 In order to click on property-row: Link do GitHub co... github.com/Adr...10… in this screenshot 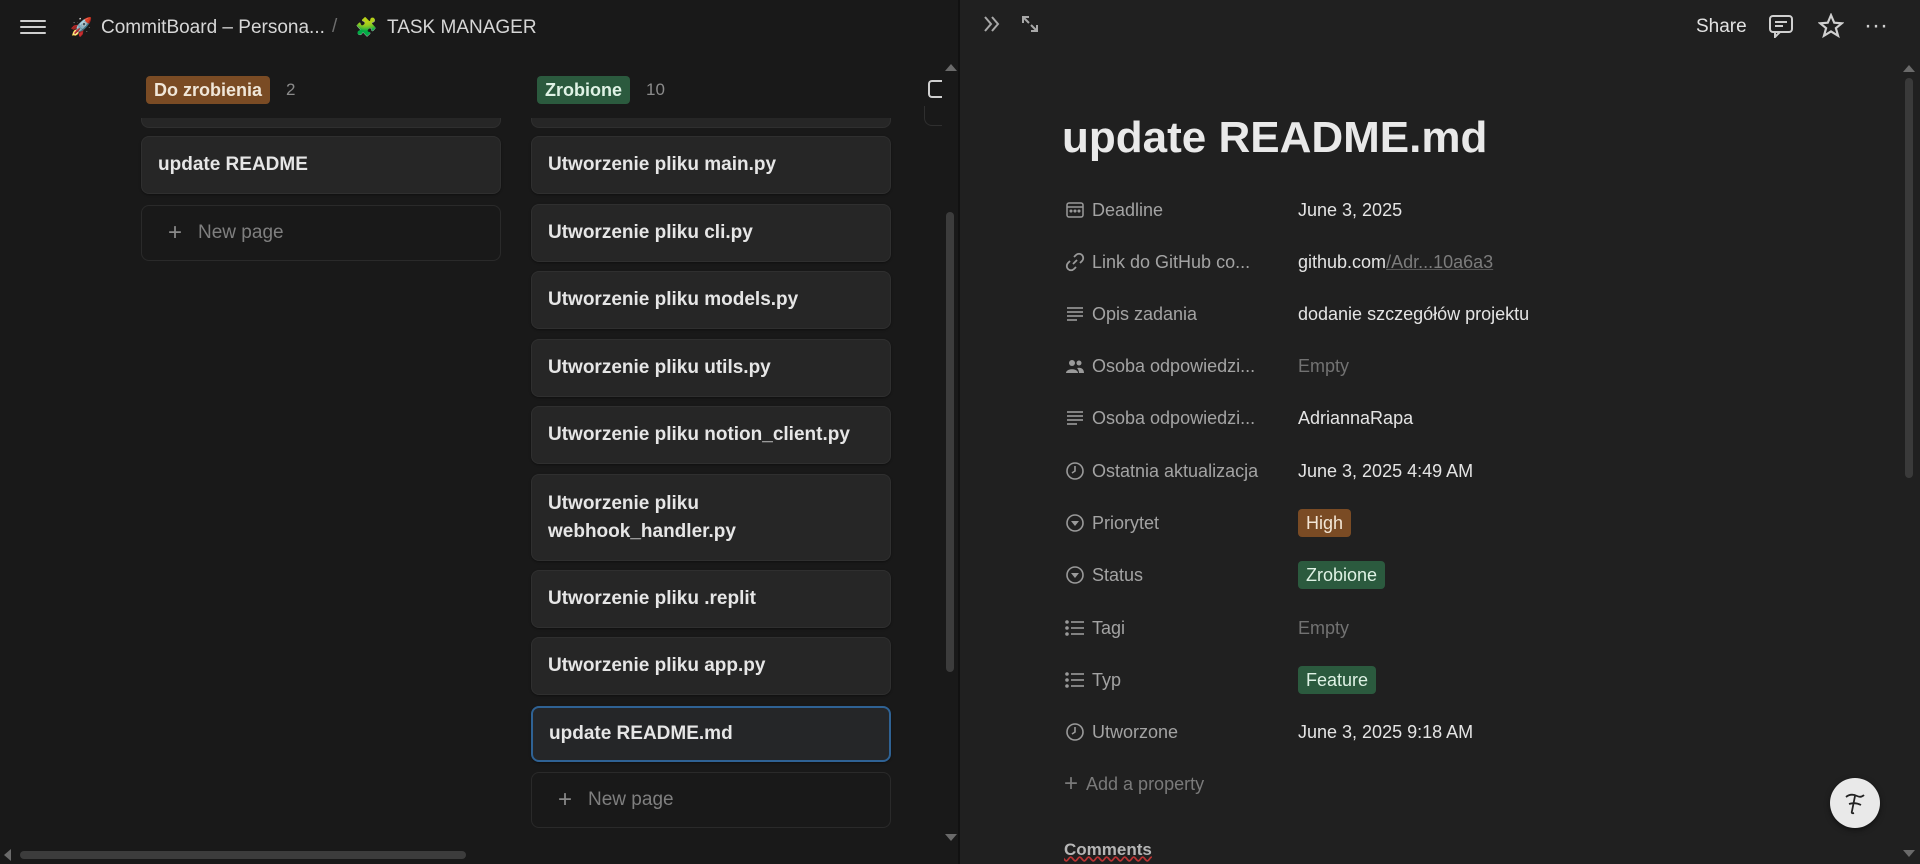, I will do `click(1464, 262)`.